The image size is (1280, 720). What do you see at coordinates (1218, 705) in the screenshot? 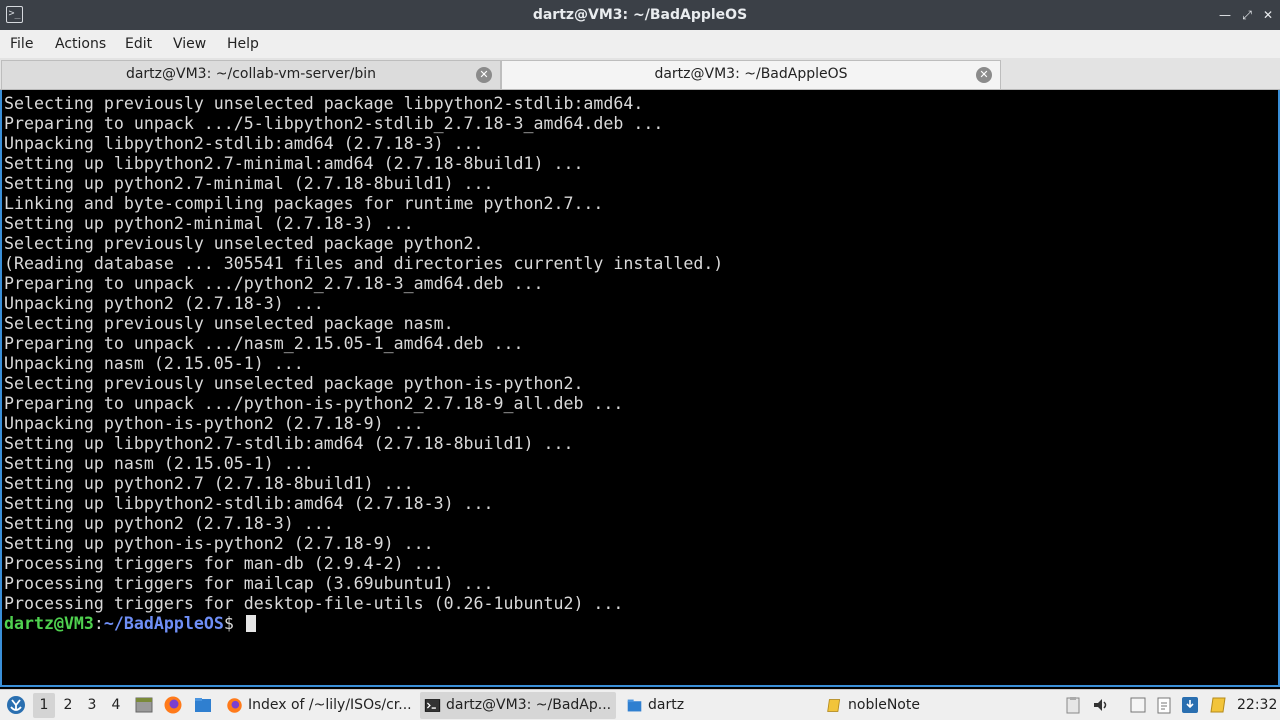
I see `note-tray-icon` at bounding box center [1218, 705].